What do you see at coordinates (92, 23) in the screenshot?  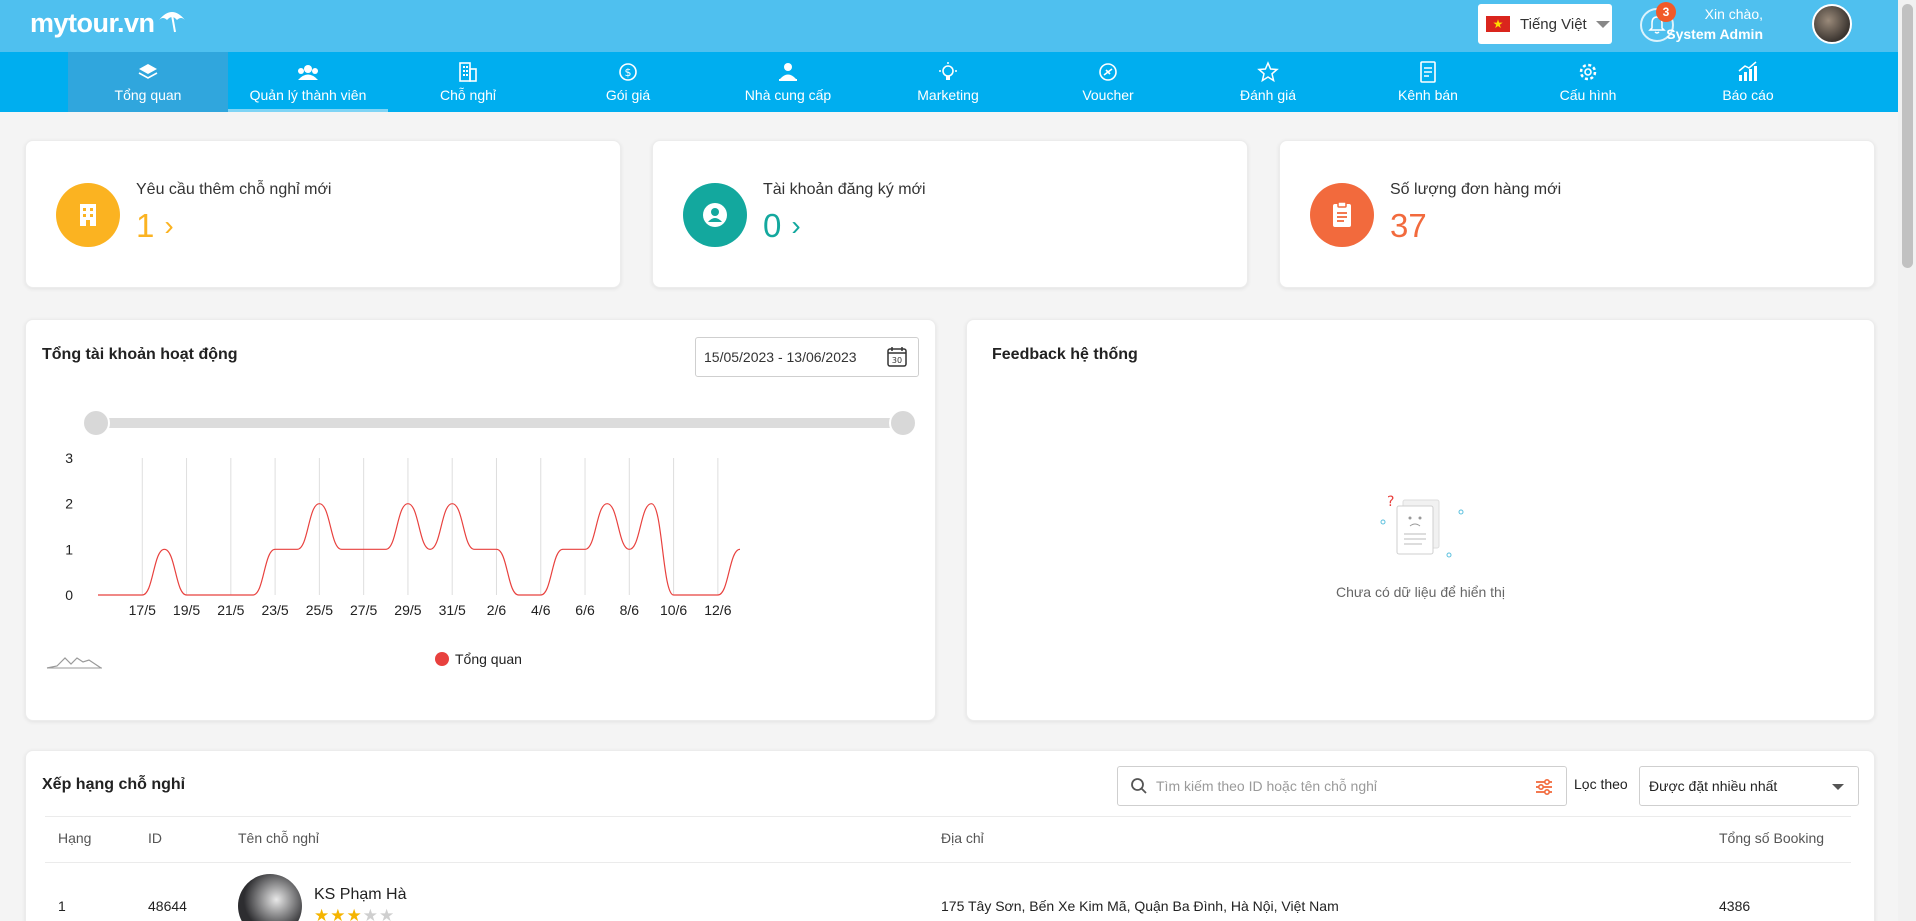 I see `logo-text: mytour.vn` at bounding box center [92, 23].